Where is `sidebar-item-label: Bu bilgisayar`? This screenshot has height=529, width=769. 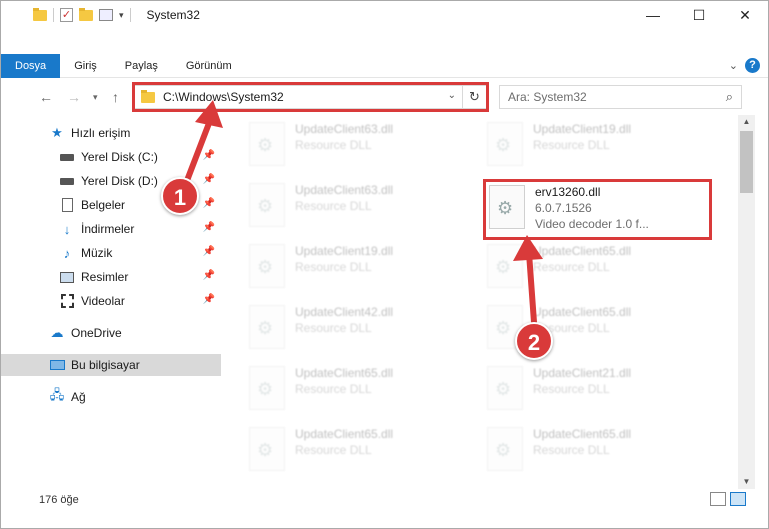 sidebar-item-label: Bu bilgisayar is located at coordinates (105, 365).